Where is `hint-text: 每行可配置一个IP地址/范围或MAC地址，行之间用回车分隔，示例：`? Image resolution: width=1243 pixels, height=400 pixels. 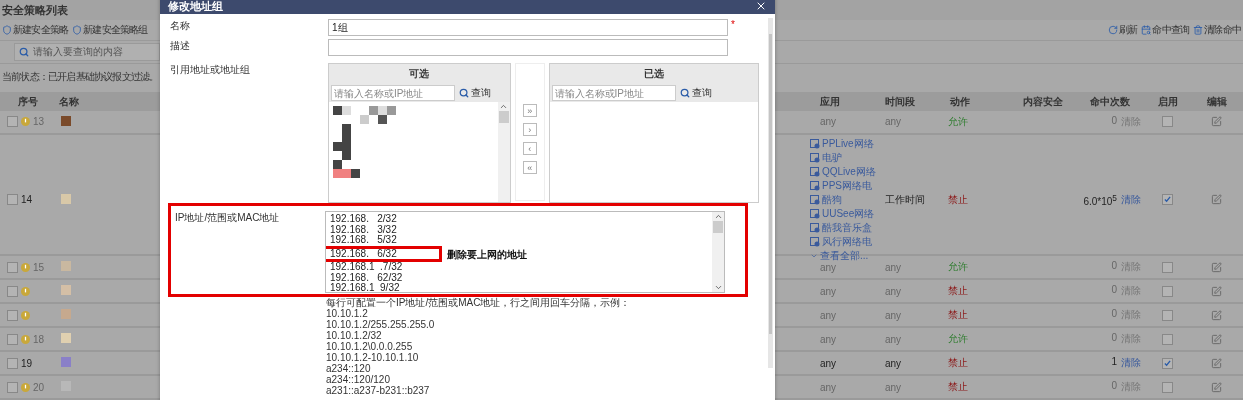 hint-text: 每行可配置一个IP地址/范围或MAC地址，行之间用回车分隔，示例： is located at coordinates (478, 302).